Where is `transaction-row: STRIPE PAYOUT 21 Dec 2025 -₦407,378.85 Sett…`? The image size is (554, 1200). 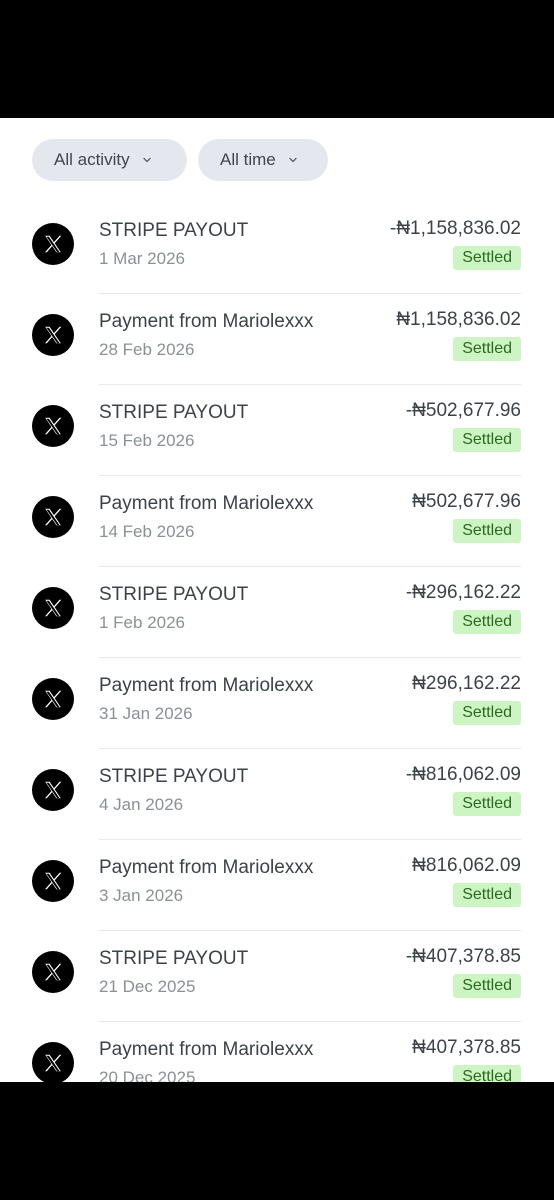
transaction-row: STRIPE PAYOUT 21 Dec 2025 -₦407,378.85 Sett… is located at coordinates (277, 976).